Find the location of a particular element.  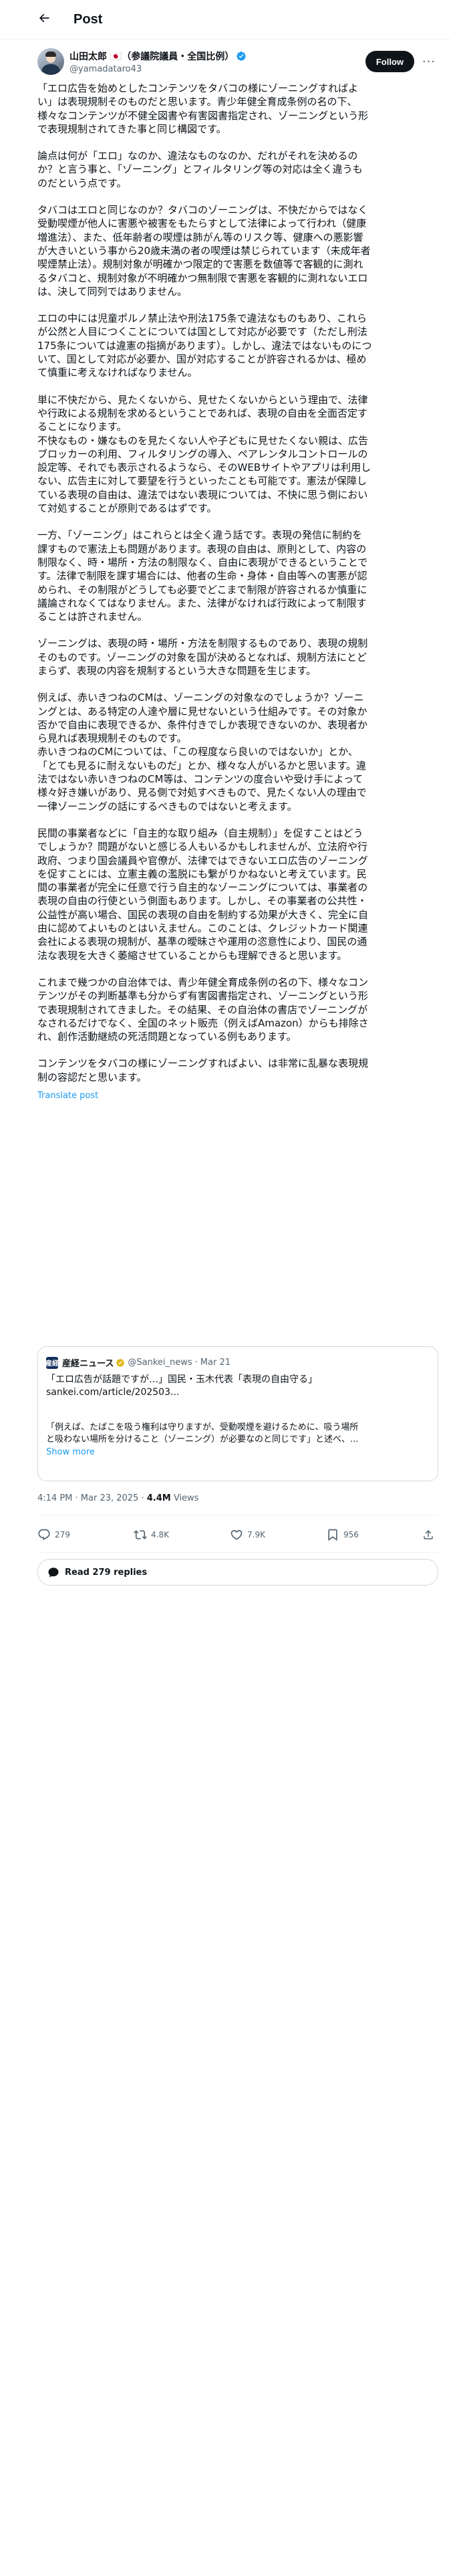

back-button is located at coordinates (44, 19).